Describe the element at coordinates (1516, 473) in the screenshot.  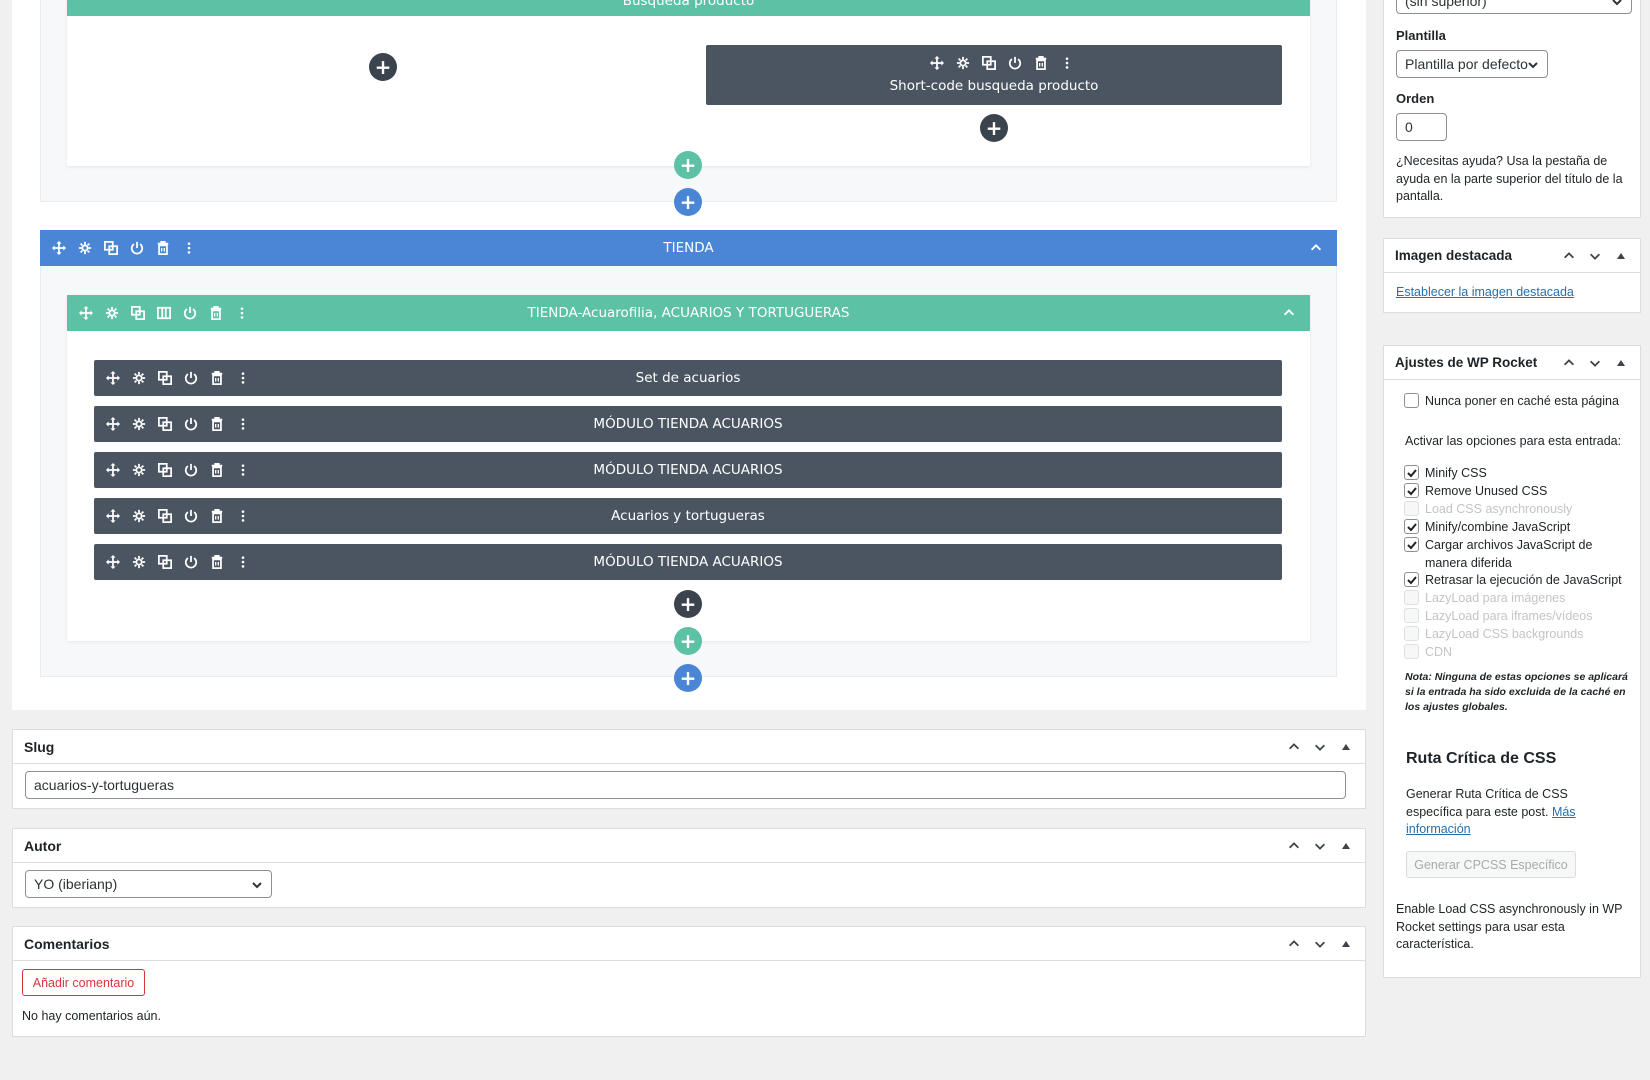
I see `rocket-option: Minify CSS` at that location.